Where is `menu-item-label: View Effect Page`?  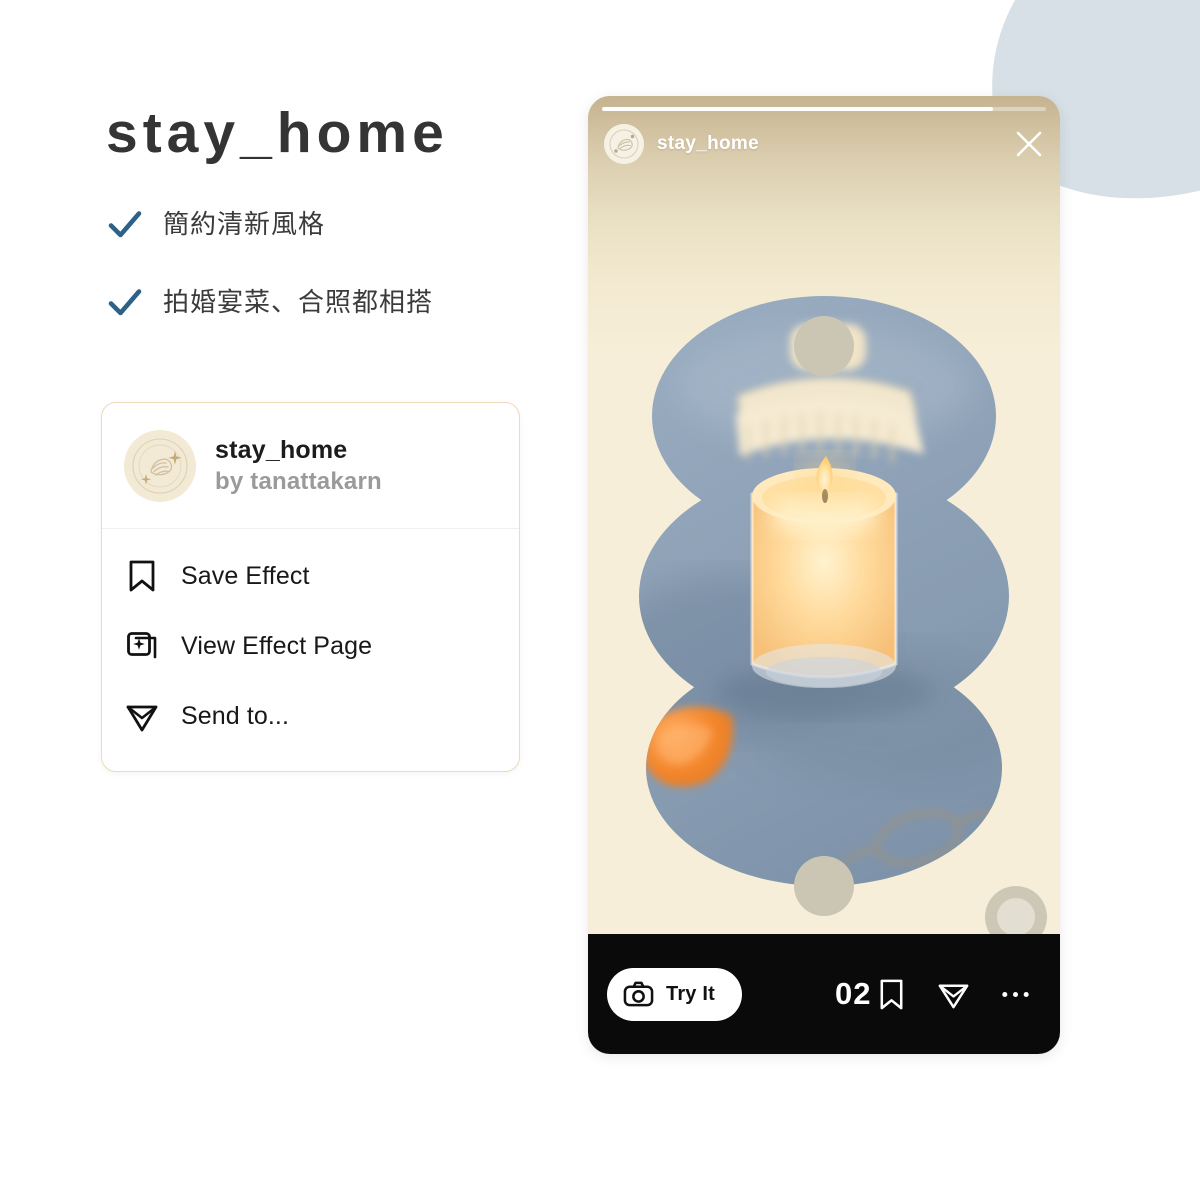
menu-item-label: View Effect Page is located at coordinates (277, 645).